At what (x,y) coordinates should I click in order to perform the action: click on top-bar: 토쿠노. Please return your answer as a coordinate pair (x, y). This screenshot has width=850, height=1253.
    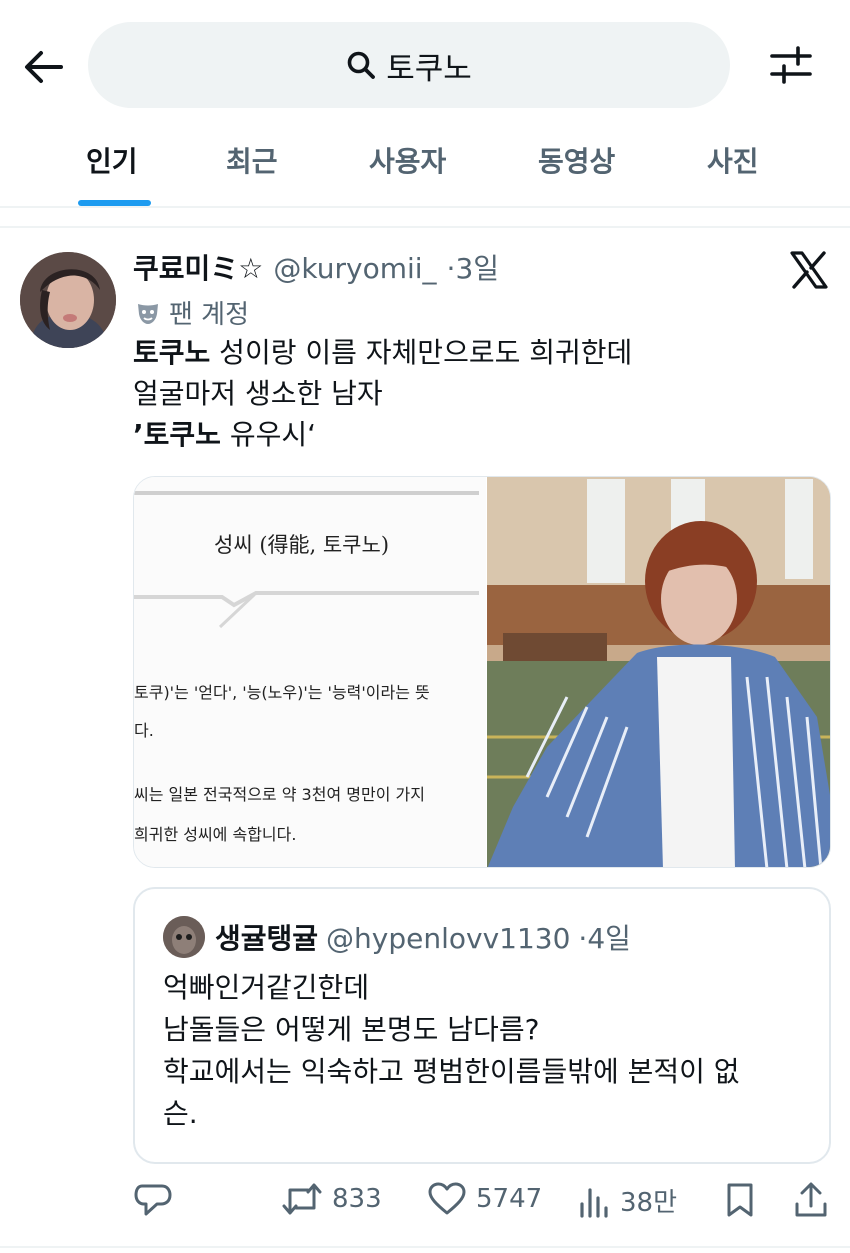
    Looking at the image, I should click on (425, 65).